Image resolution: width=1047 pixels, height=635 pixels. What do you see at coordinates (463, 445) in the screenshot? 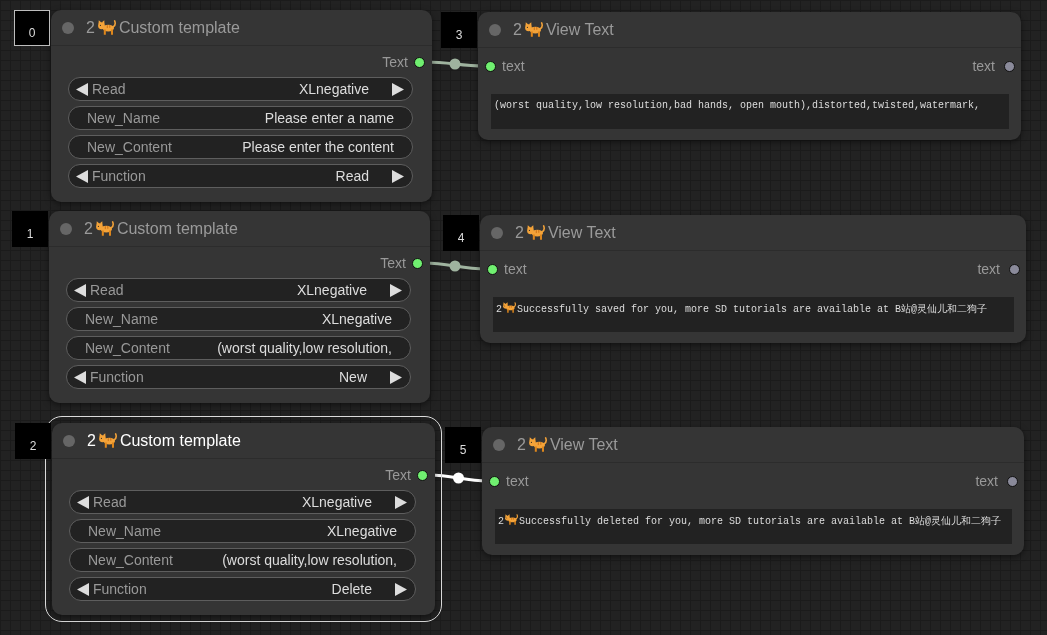
I see `node-number: 5` at bounding box center [463, 445].